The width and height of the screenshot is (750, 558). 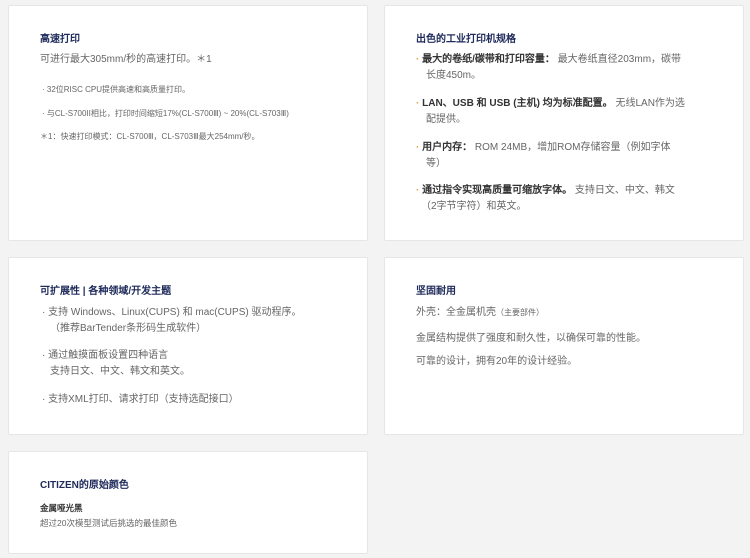 I want to click on color-desc: 超过20次模型测试后挑选的最佳颜色, so click(x=108, y=523).